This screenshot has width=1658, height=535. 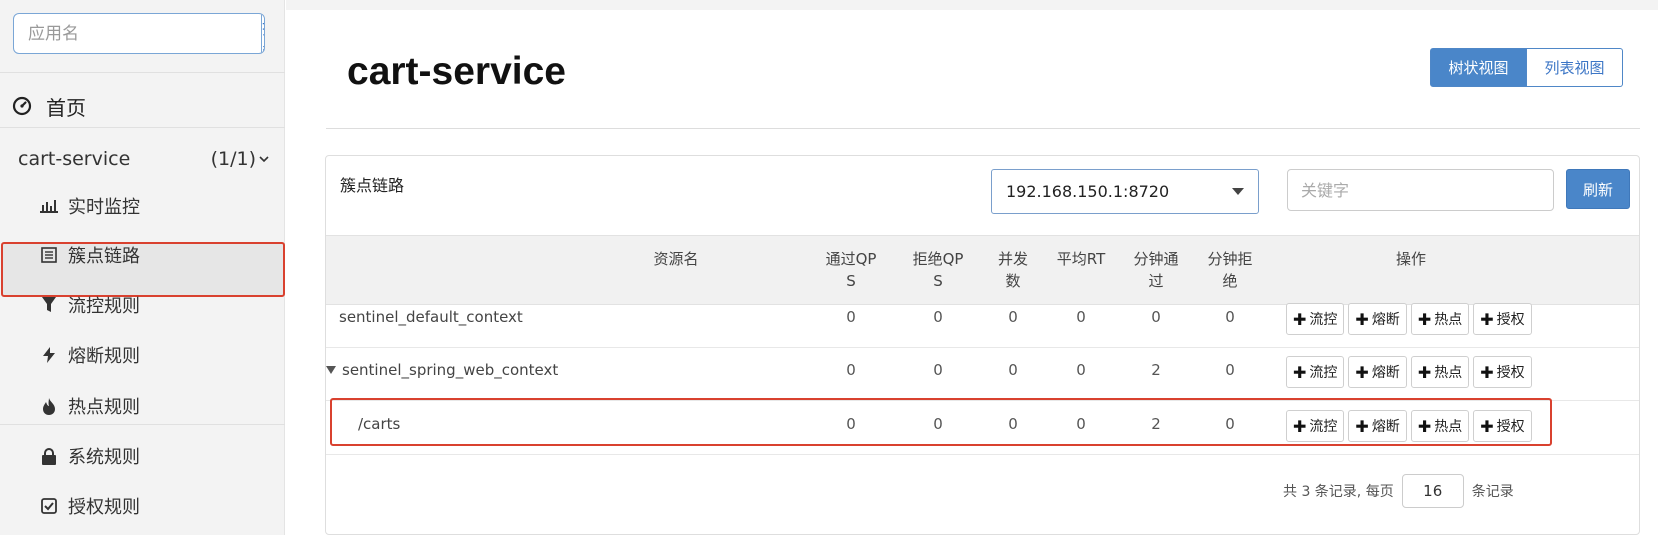 I want to click on lock-icon, so click(x=49, y=456).